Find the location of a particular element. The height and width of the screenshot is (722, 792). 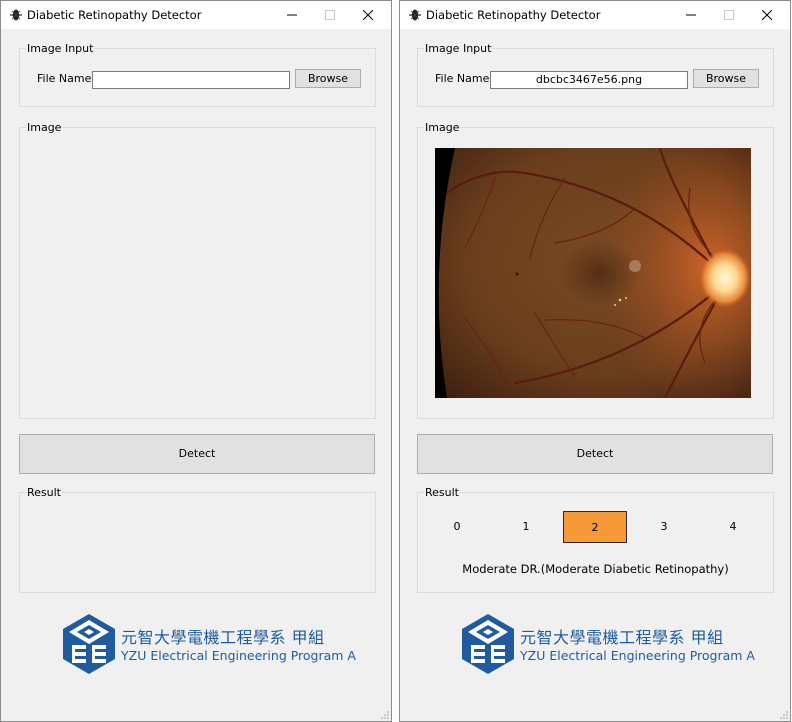

severity-level-1: 1 is located at coordinates (526, 526).